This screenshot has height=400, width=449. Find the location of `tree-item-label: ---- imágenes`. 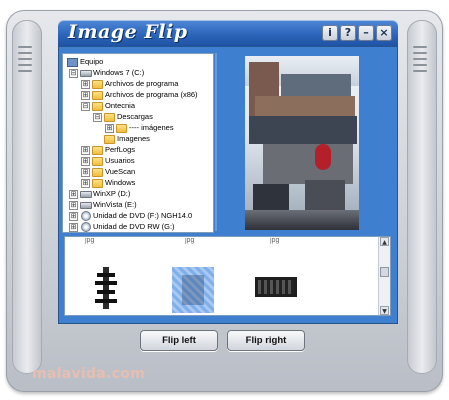

tree-item-label: ---- imágenes is located at coordinates (151, 127).